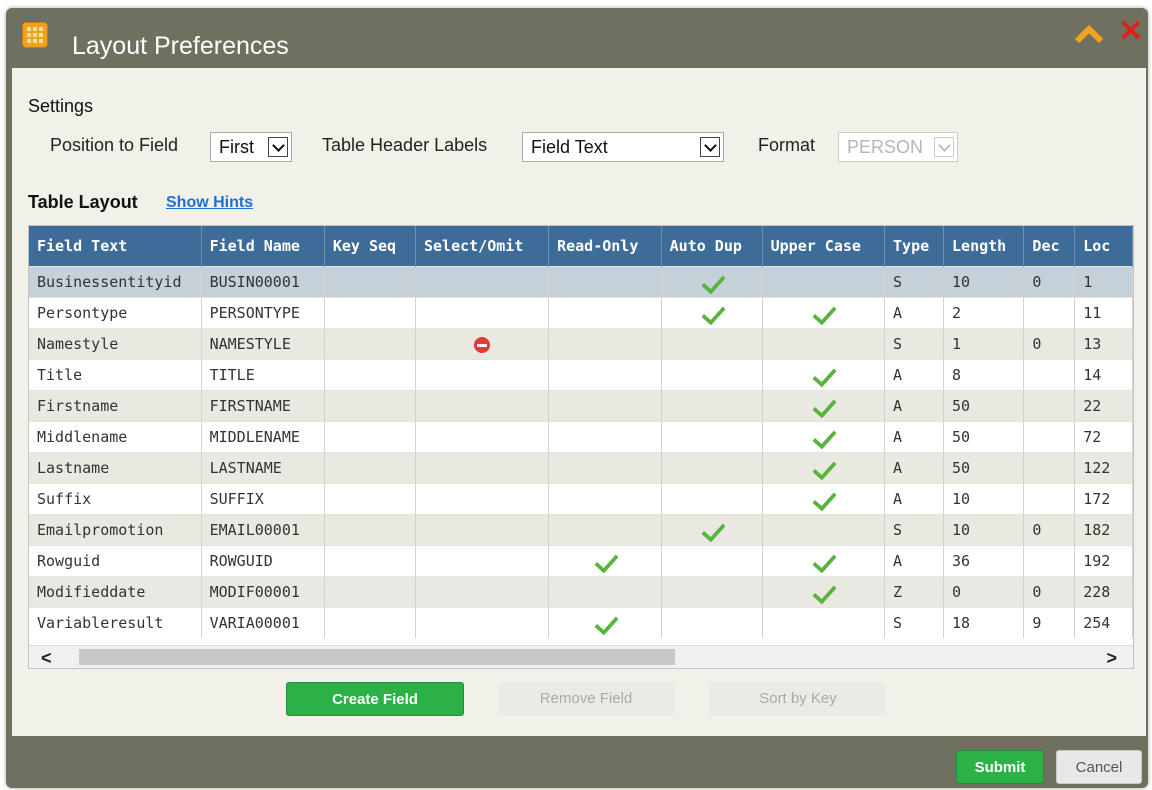 This screenshot has width=1152, height=790. What do you see at coordinates (581, 344) in the screenshot?
I see `table-row: Namestyle NAMESTYLE S 1 0 13` at bounding box center [581, 344].